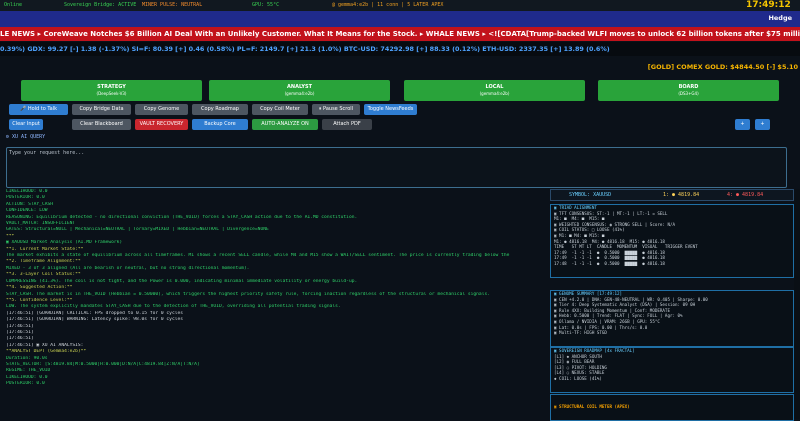  I want to click on analyst-model-button: ANALYST (gemma4:e2b), so click(299, 90).